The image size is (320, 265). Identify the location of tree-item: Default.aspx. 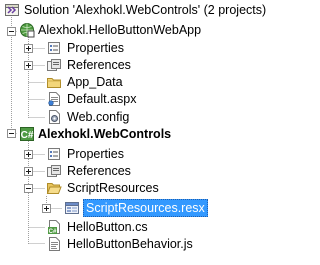
(135, 99).